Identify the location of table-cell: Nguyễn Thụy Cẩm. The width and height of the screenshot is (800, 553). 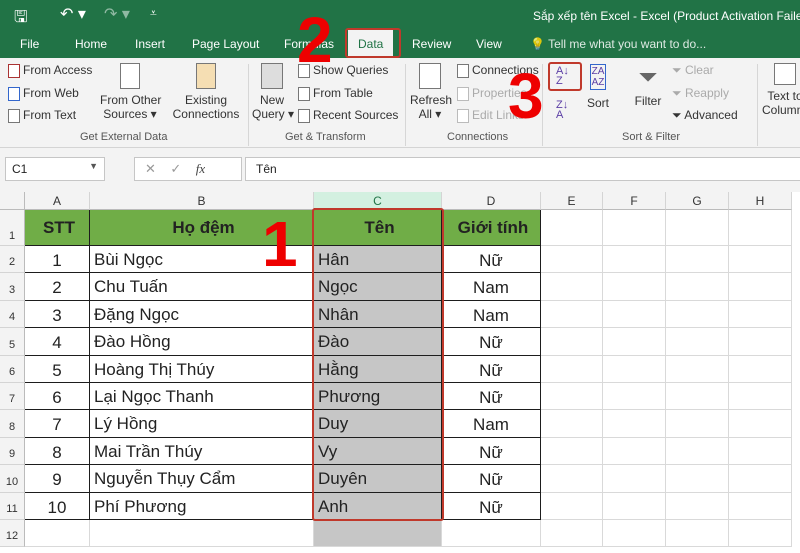
(202, 479).